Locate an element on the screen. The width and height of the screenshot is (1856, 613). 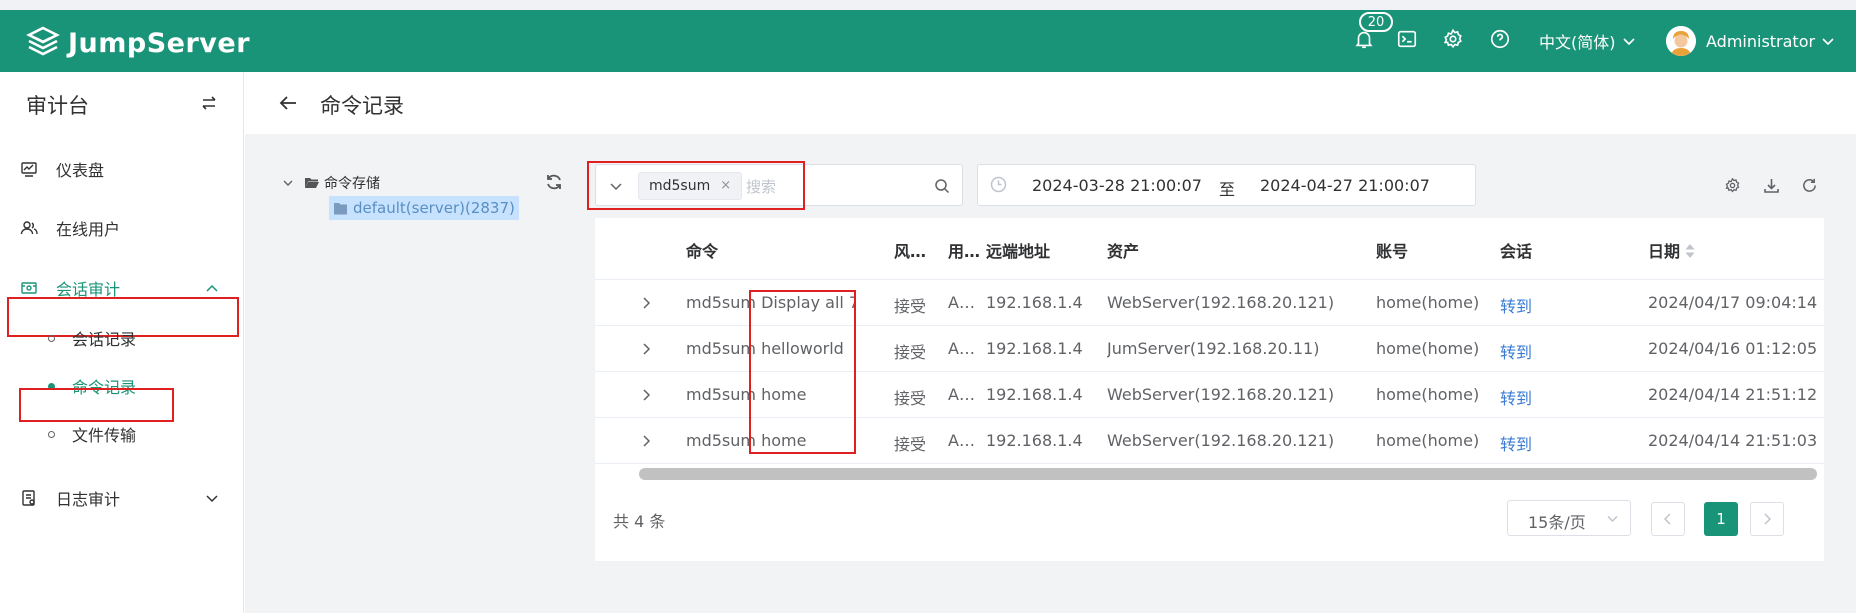
column-header-account: 账号 is located at coordinates (1392, 250).